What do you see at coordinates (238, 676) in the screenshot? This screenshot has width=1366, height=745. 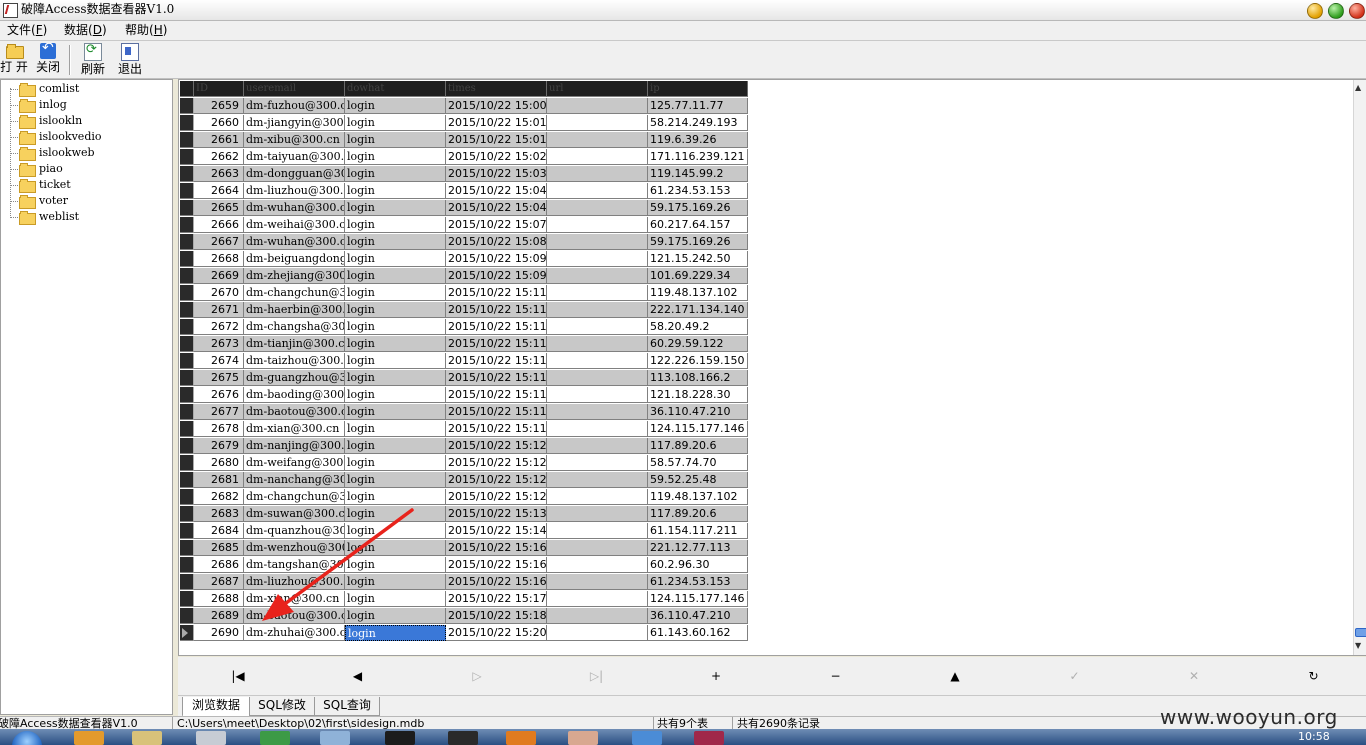 I see `nav-first-button: |◀` at bounding box center [238, 676].